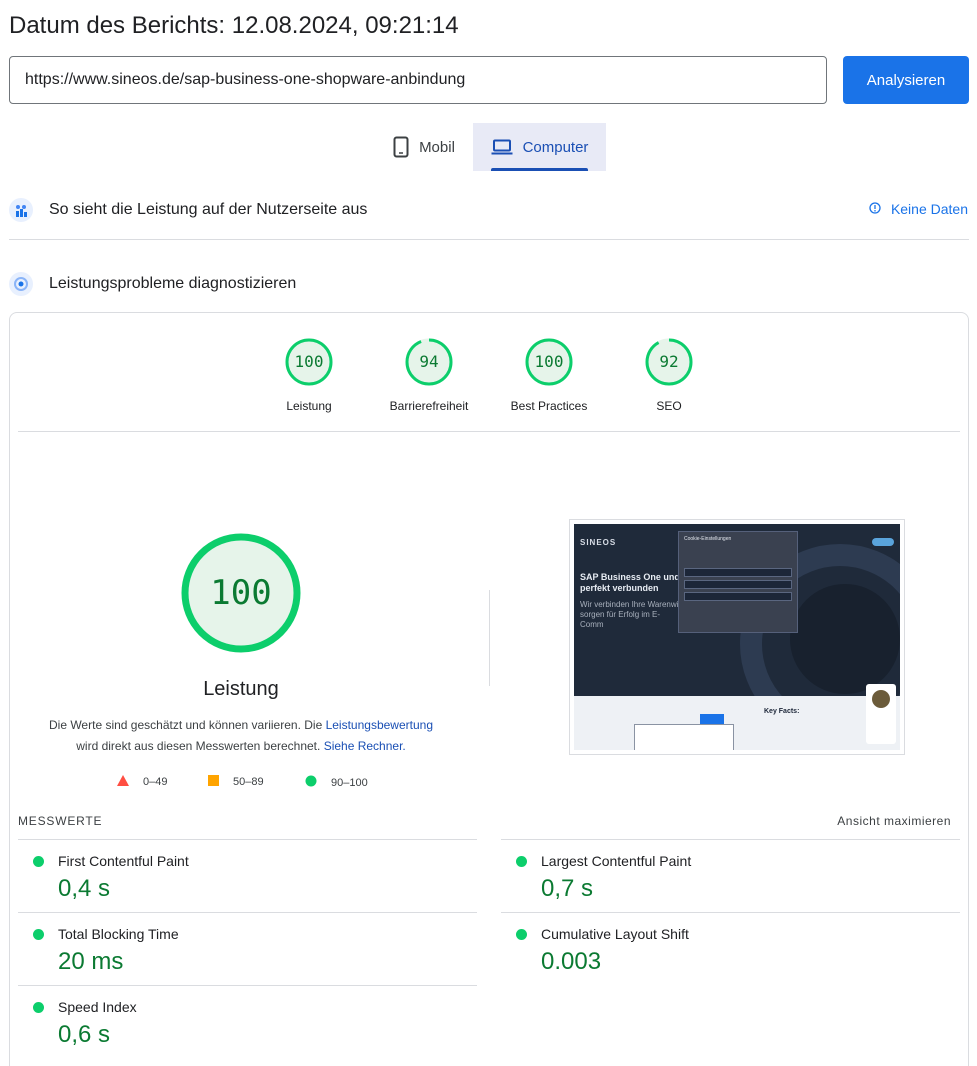 The image size is (977, 1066). What do you see at coordinates (247, 948) in the screenshot?
I see `metric-tbt: Total Blocking Time 20 ms` at bounding box center [247, 948].